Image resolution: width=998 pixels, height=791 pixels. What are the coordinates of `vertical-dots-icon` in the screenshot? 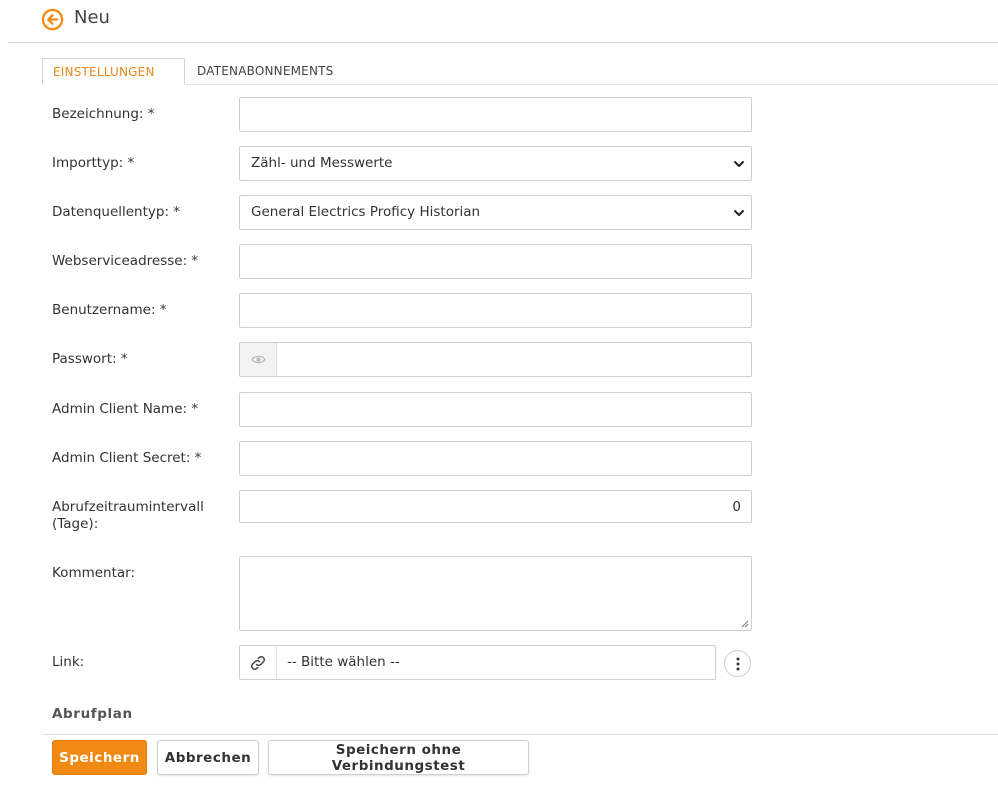 It's located at (738, 664).